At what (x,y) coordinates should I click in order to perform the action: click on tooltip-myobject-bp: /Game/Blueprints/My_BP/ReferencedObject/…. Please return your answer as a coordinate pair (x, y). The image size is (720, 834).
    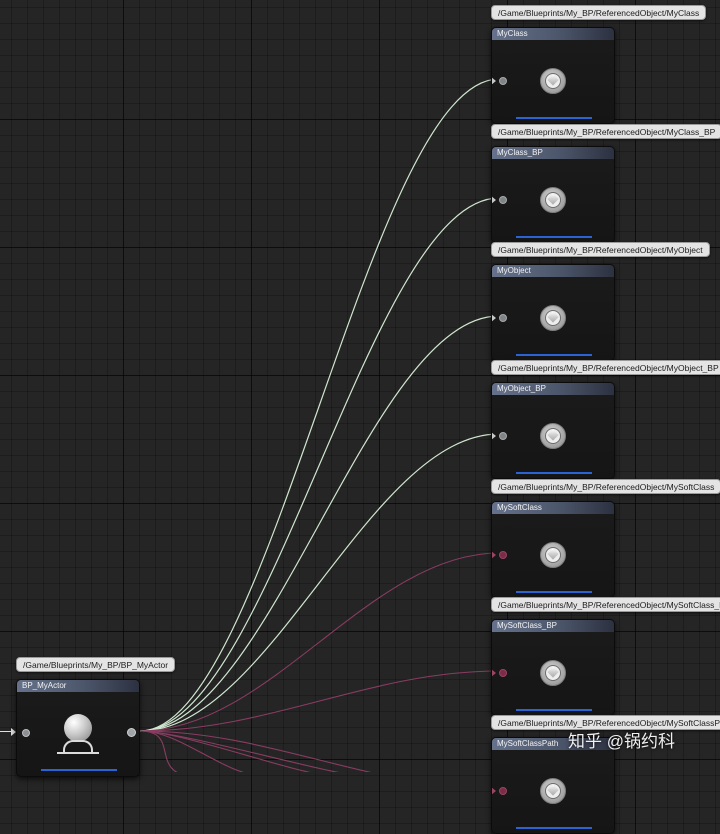
    Looking at the image, I should click on (605, 367).